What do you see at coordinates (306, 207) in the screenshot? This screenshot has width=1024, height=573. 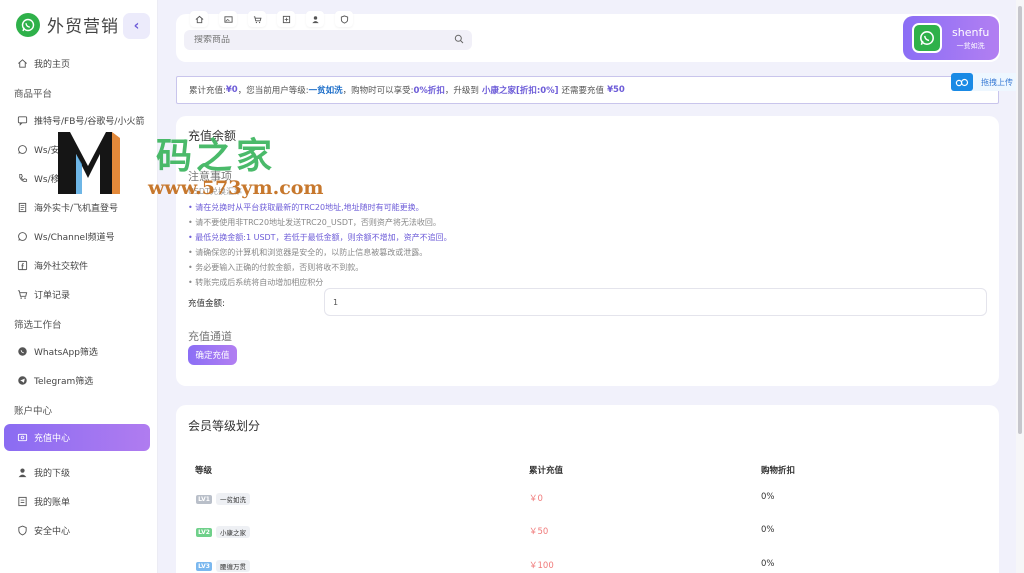 I see `notice-item: • 请在兑换时从平台获取最新的TRC20地址,地址随时有可能更换。` at bounding box center [306, 207].